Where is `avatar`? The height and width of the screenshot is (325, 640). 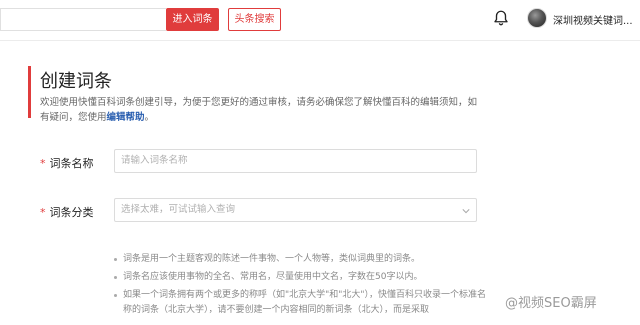
avatar is located at coordinates (537, 18).